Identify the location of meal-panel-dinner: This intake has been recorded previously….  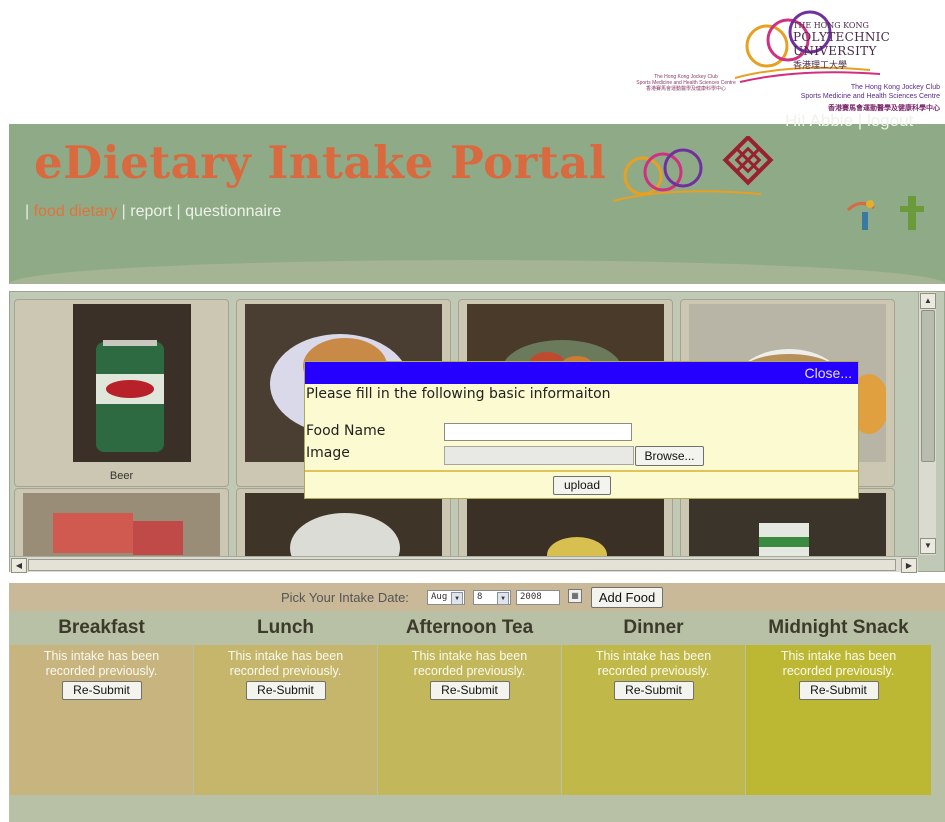
(653, 720).